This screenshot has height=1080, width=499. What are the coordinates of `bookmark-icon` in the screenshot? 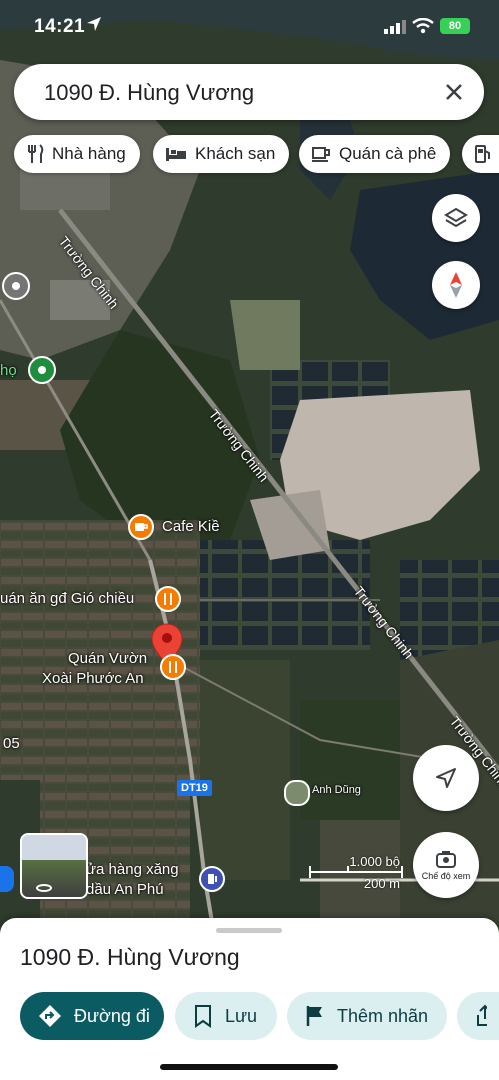 It's located at (203, 1016).